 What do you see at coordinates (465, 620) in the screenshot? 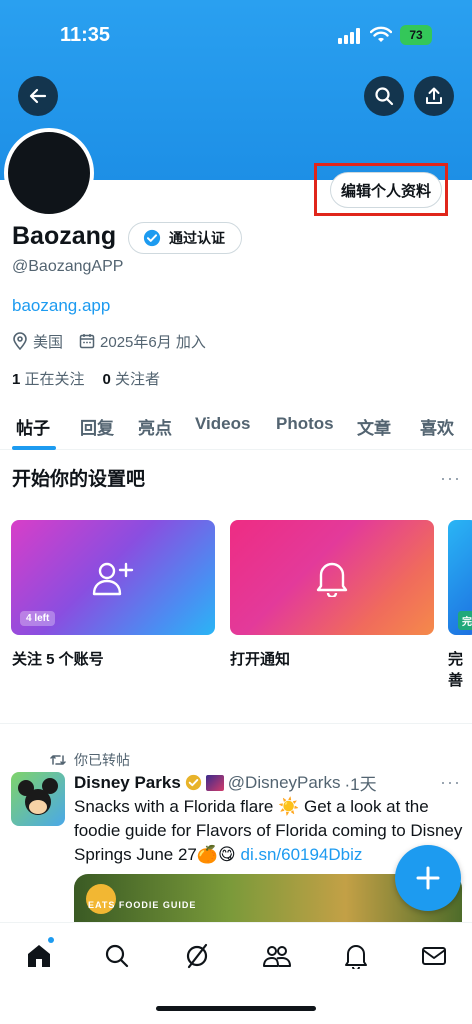
I see `setup-card-badge-partial: 完` at bounding box center [465, 620].